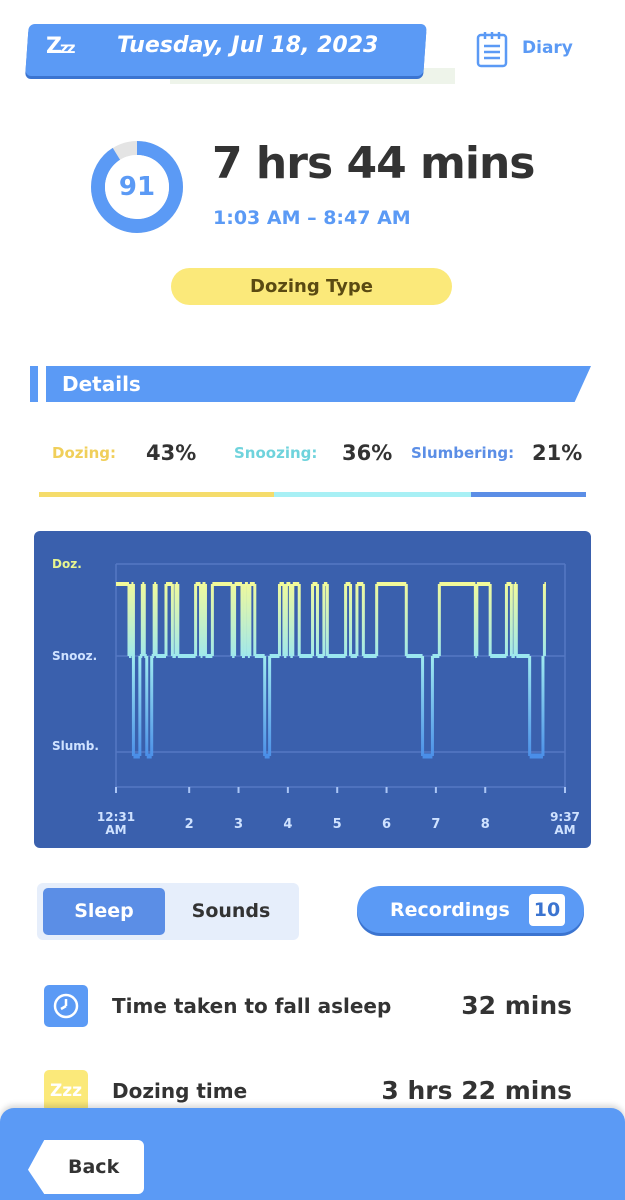  What do you see at coordinates (311, 286) in the screenshot?
I see `sleep-type-badge: Dozing Type` at bounding box center [311, 286].